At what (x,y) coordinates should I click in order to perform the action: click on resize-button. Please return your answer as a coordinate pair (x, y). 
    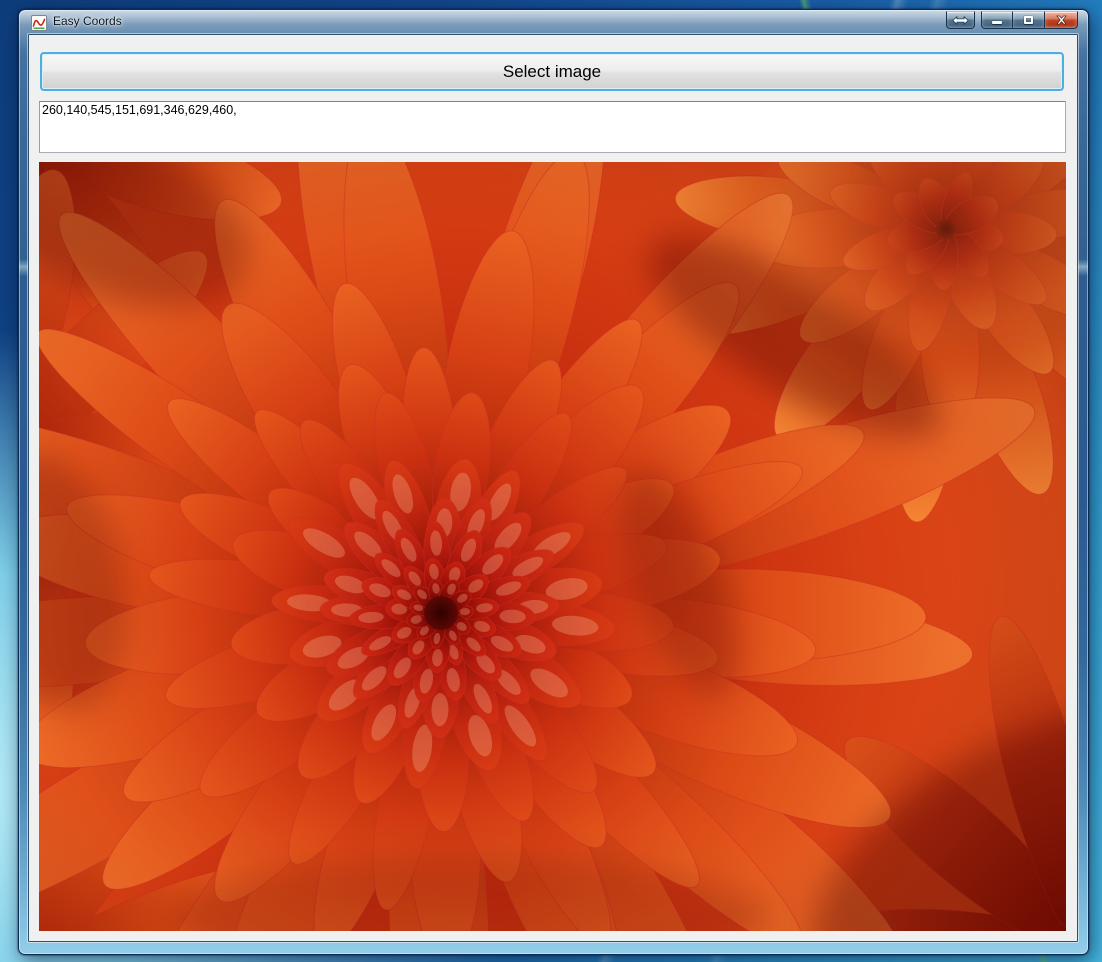
    Looking at the image, I should click on (960, 20).